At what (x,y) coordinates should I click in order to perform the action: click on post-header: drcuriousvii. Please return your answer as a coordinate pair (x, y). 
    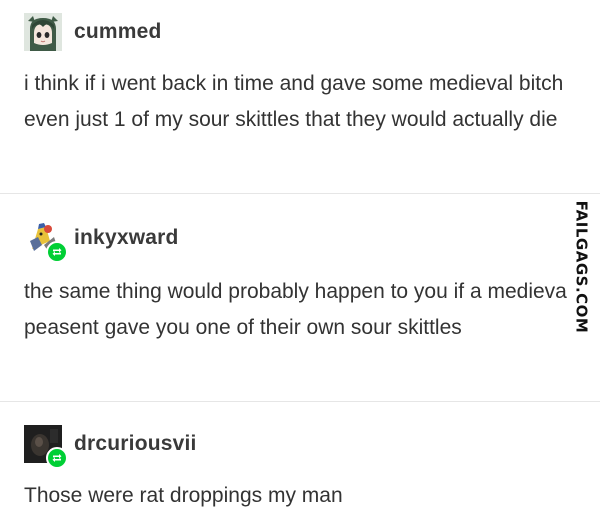
    Looking at the image, I should click on (110, 446).